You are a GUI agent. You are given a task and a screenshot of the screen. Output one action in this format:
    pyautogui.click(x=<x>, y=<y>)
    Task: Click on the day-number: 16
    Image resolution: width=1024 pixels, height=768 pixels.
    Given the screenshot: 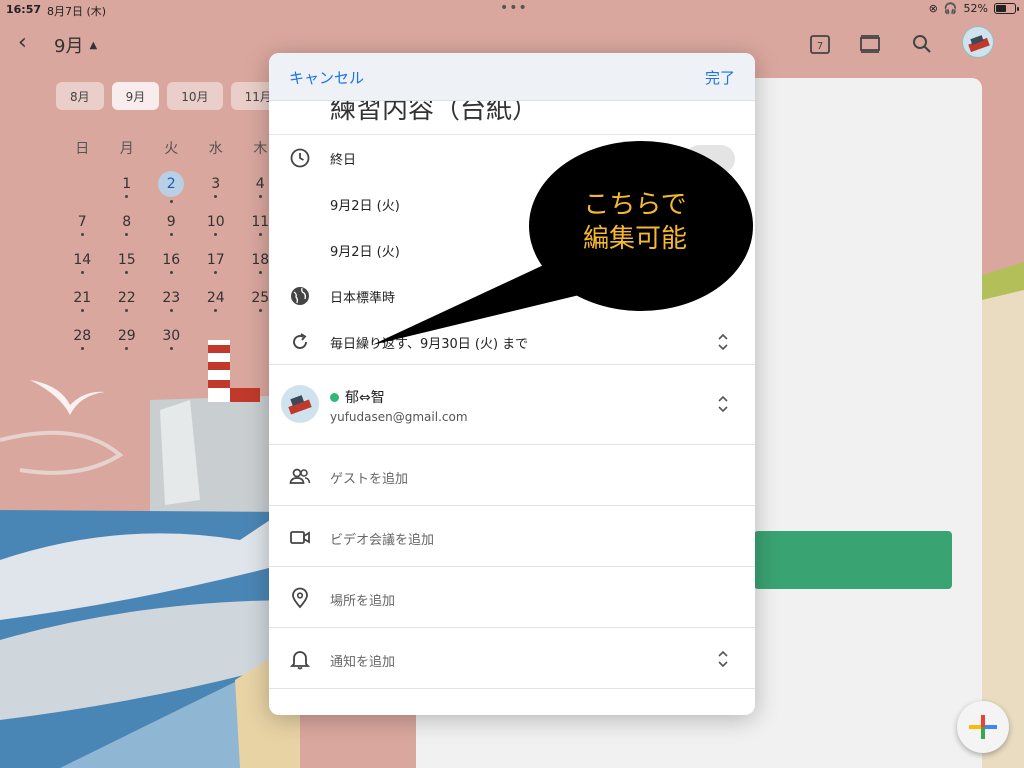 What is the action you would take?
    pyautogui.click(x=171, y=260)
    